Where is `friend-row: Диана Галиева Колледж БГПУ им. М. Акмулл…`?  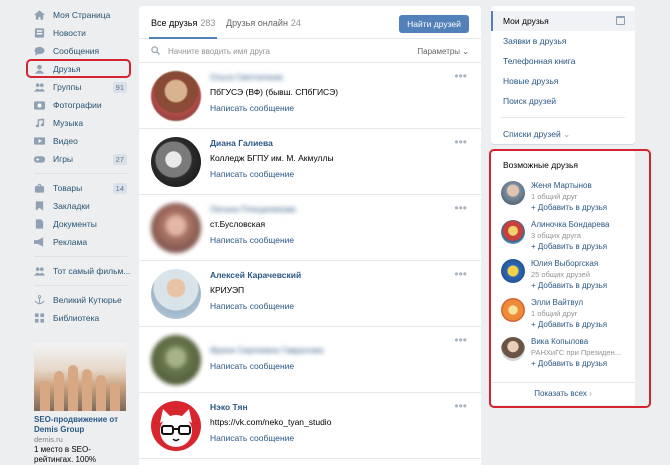
friend-row: Диана Галиева Колледж БГПУ им. М. Акмулл… is located at coordinates (310, 162).